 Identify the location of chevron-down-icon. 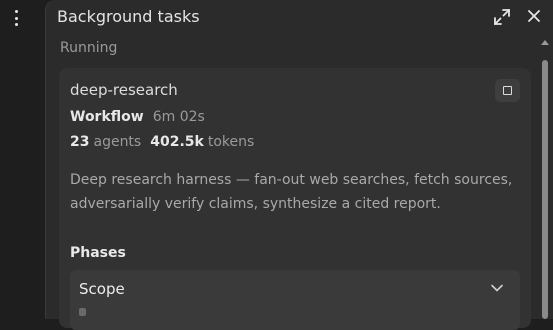
(497, 288).